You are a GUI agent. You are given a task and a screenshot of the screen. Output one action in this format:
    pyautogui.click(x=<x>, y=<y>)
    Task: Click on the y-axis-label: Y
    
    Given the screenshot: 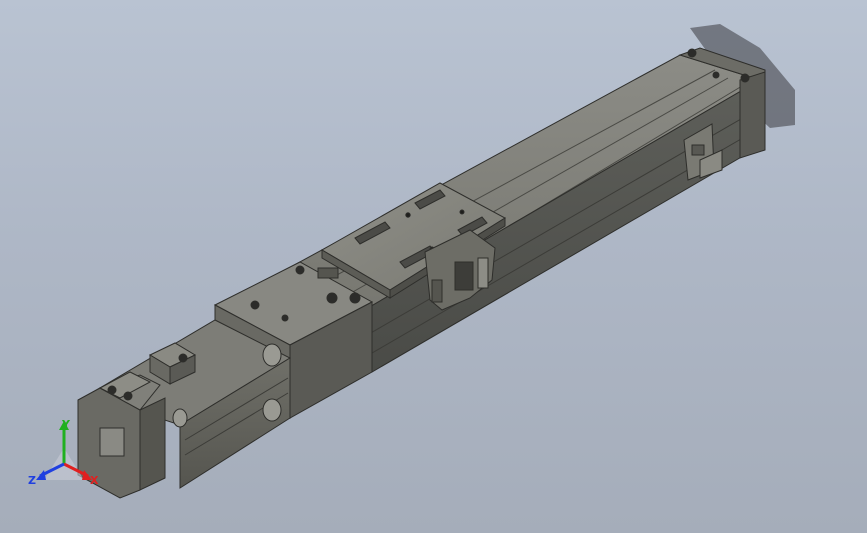 What is the action you would take?
    pyautogui.click(x=66, y=424)
    